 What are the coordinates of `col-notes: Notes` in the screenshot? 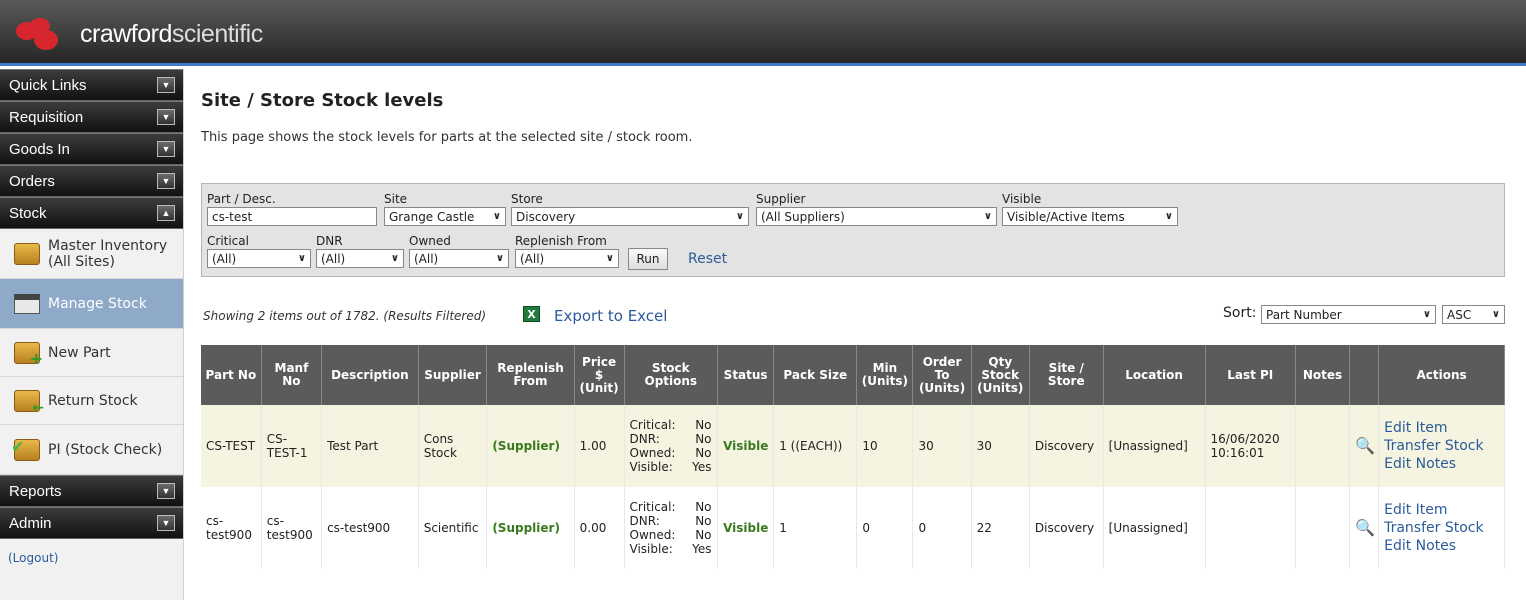 It's located at (1323, 375).